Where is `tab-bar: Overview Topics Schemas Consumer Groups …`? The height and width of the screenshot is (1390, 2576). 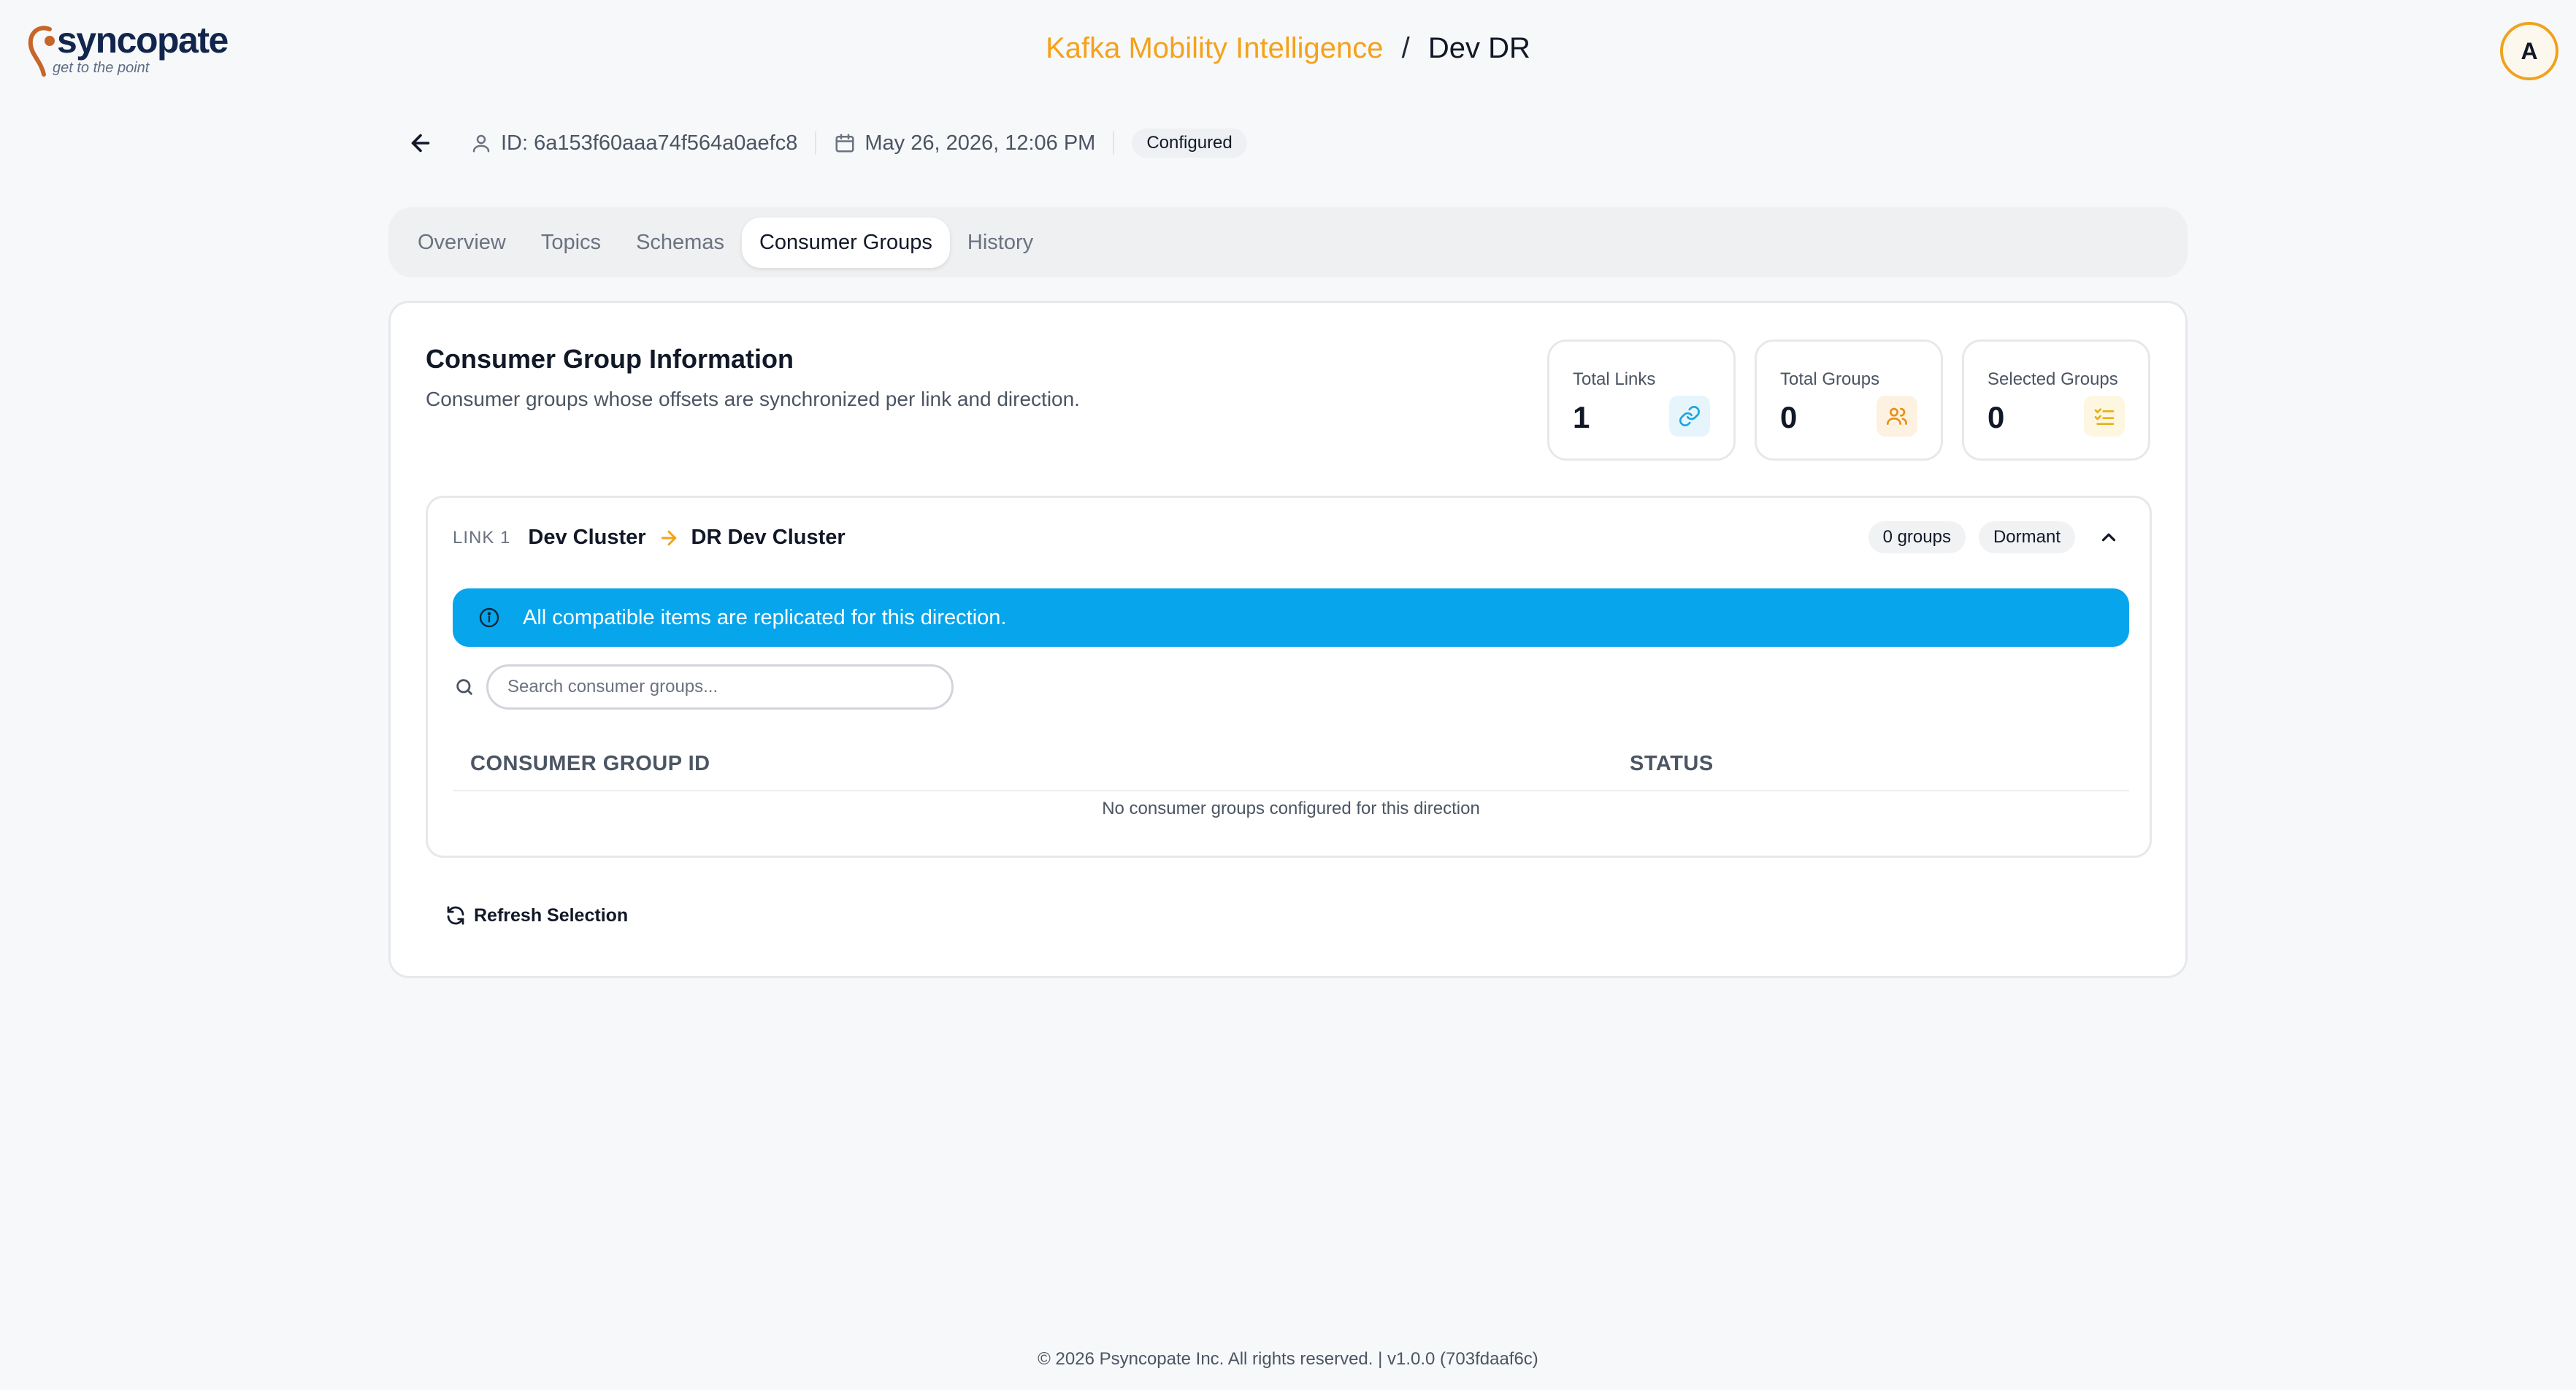
tab-bar: Overview Topics Schemas Consumer Groups … is located at coordinates (1288, 242).